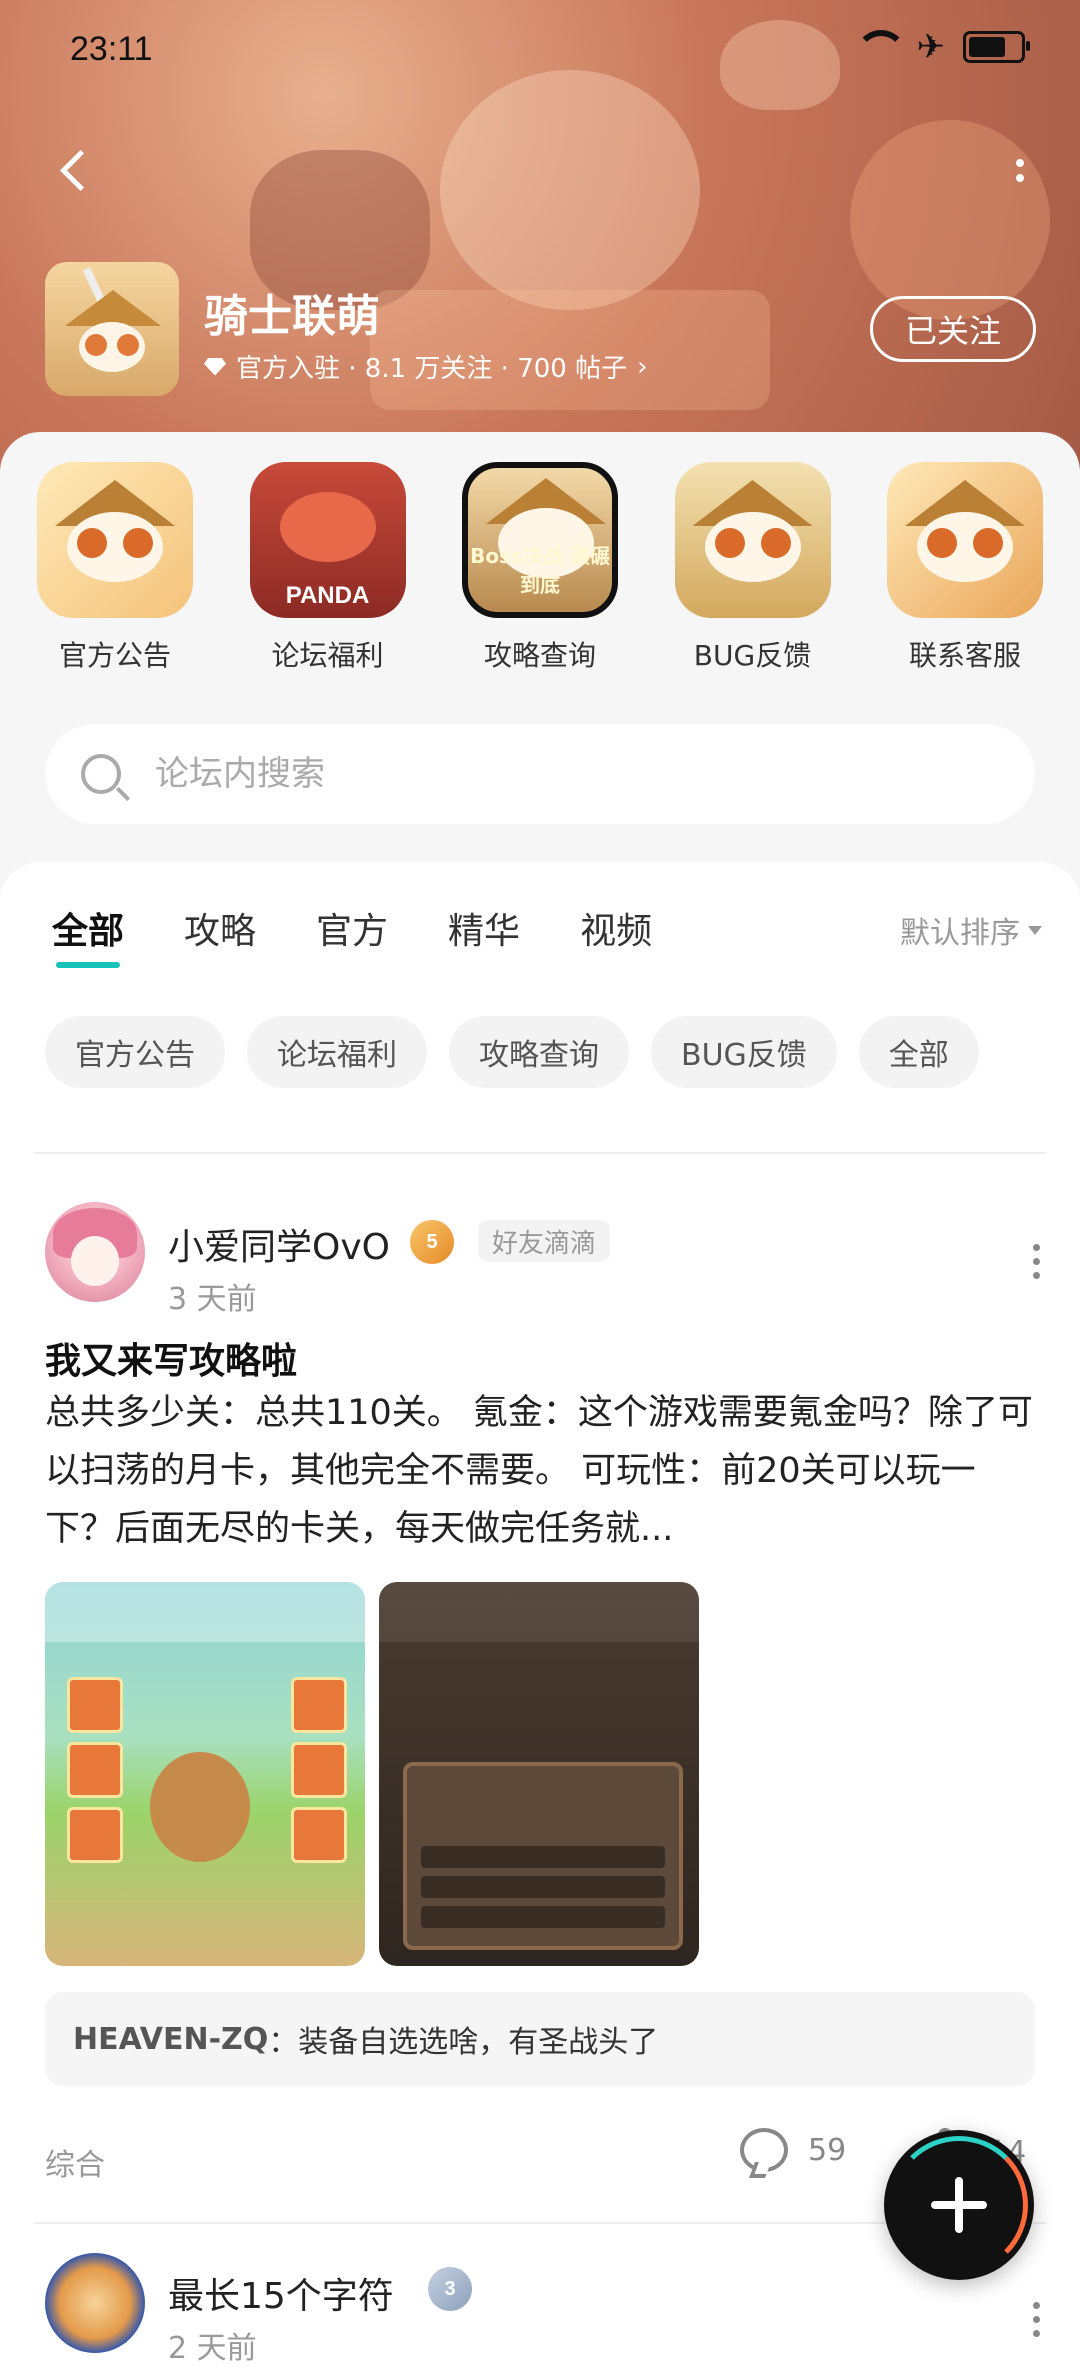  I want to click on caret-down-icon, so click(1035, 930).